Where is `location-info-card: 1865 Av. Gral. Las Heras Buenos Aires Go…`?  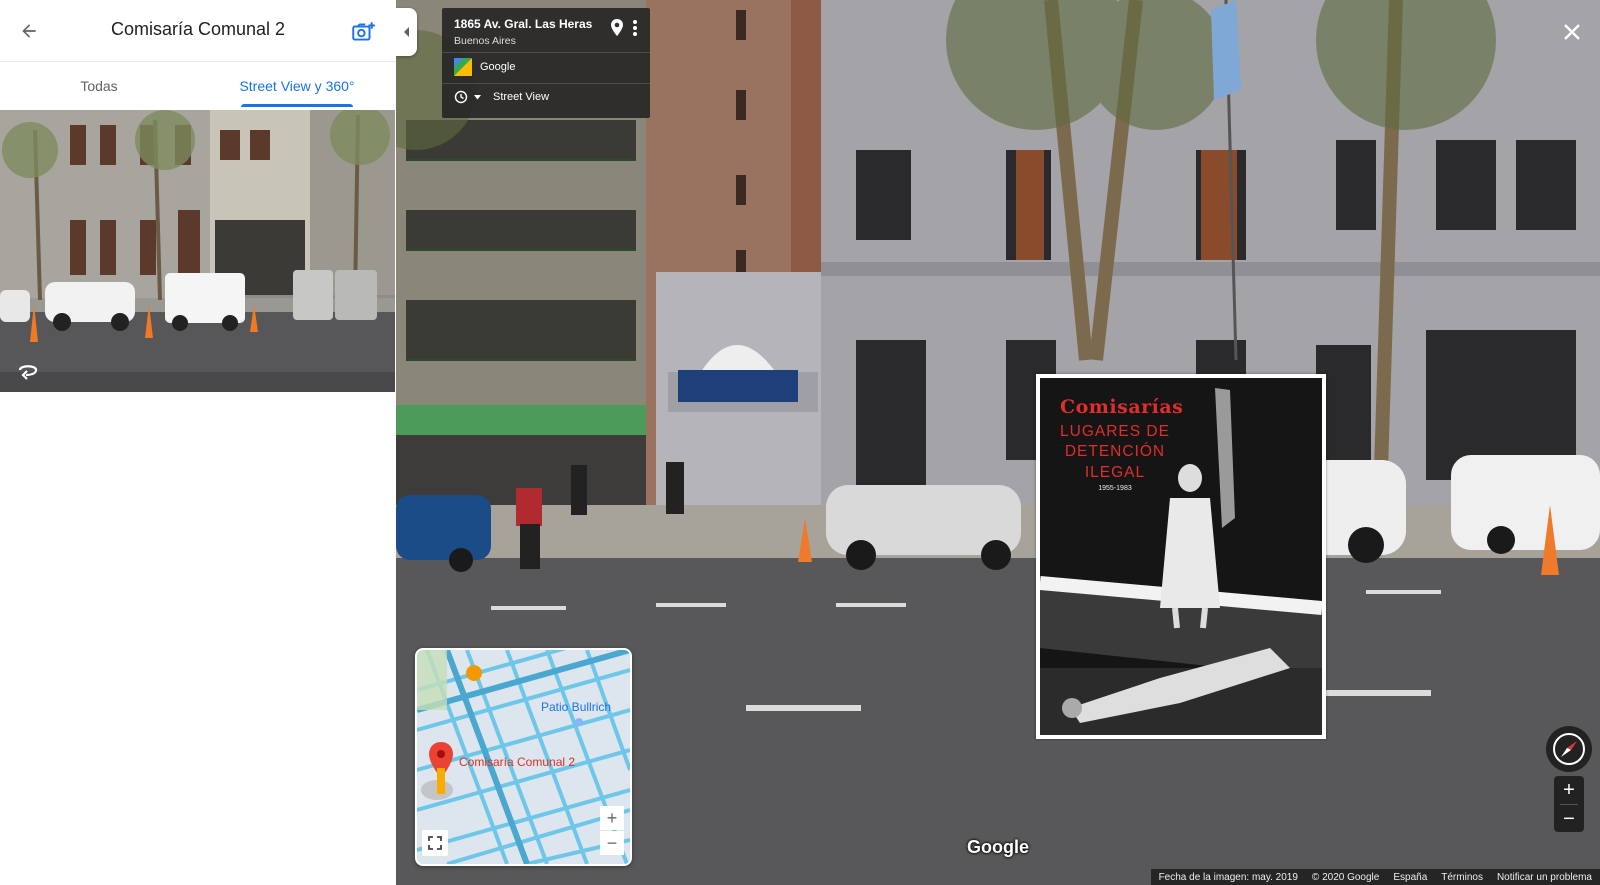 location-info-card: 1865 Av. Gral. Las Heras Buenos Aires Go… is located at coordinates (546, 63).